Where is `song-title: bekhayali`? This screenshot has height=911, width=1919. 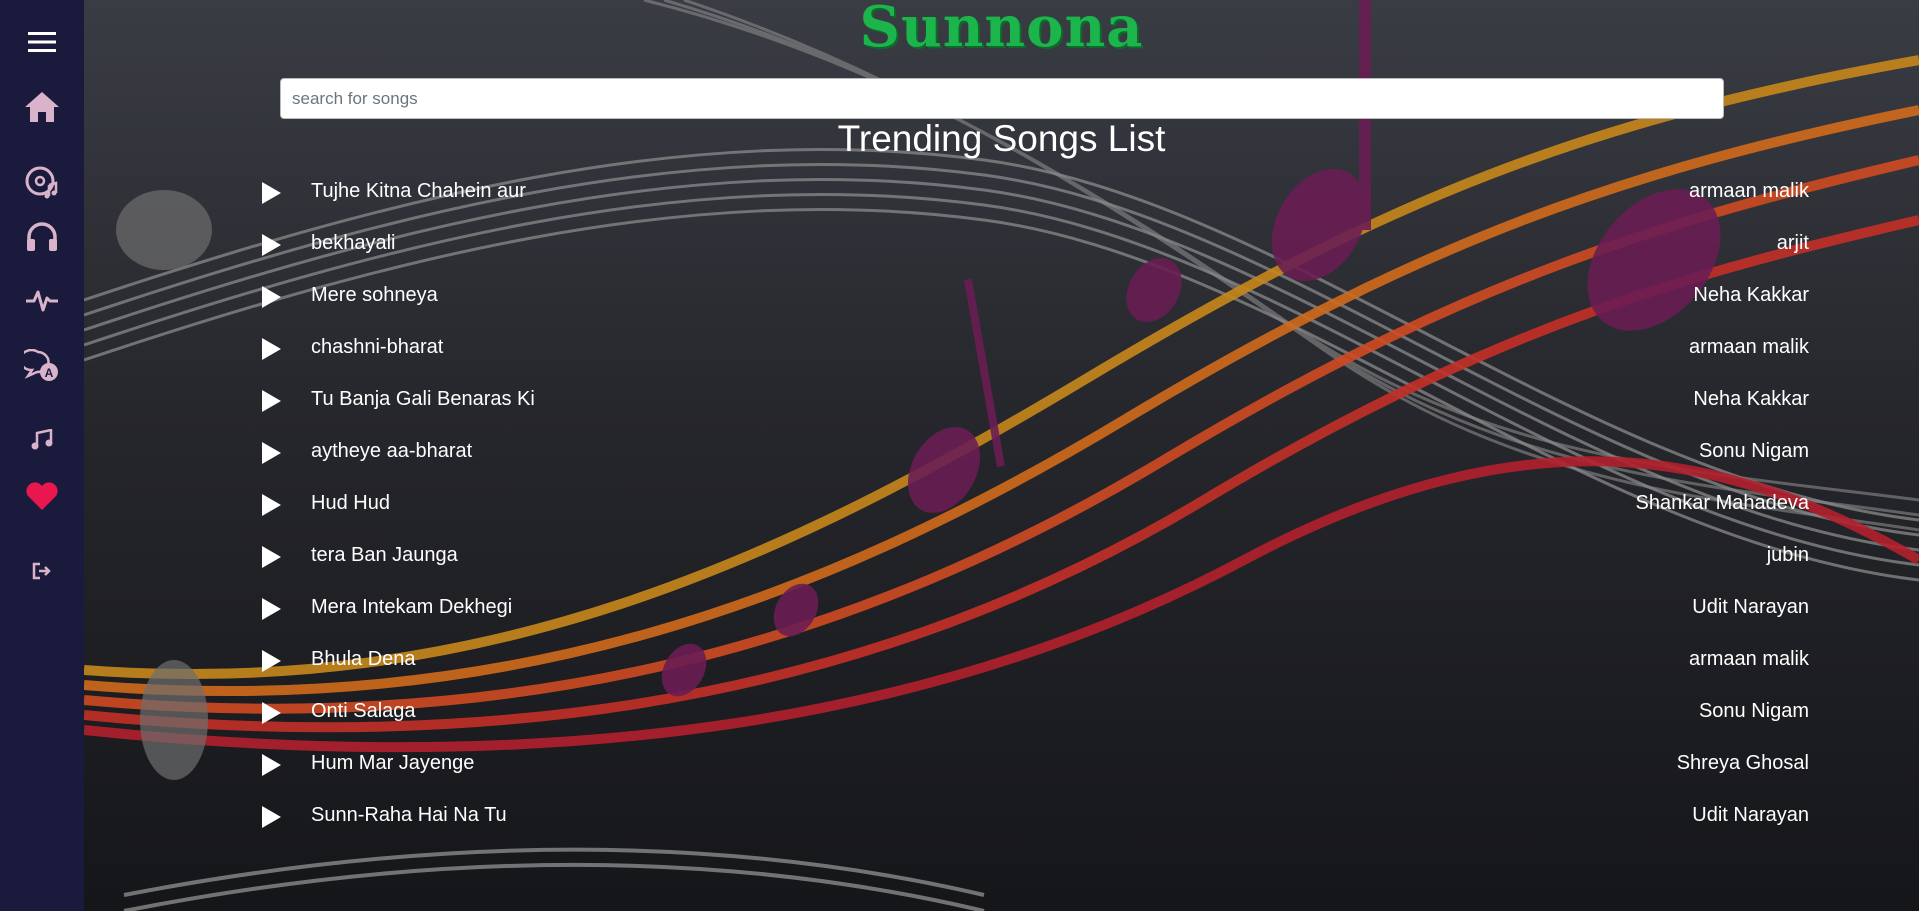
song-title: bekhayali is located at coordinates (353, 243).